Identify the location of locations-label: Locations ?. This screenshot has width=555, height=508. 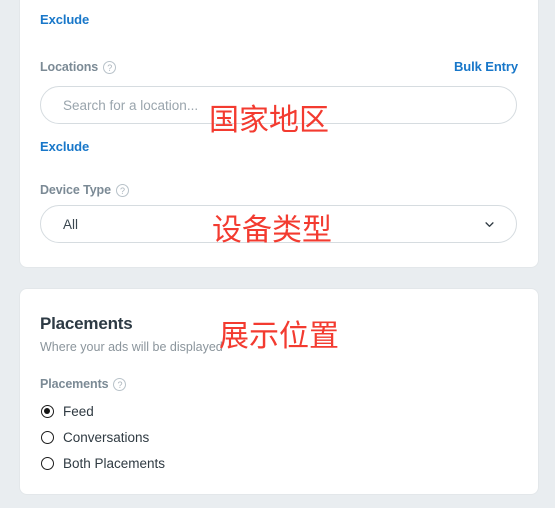
(78, 67).